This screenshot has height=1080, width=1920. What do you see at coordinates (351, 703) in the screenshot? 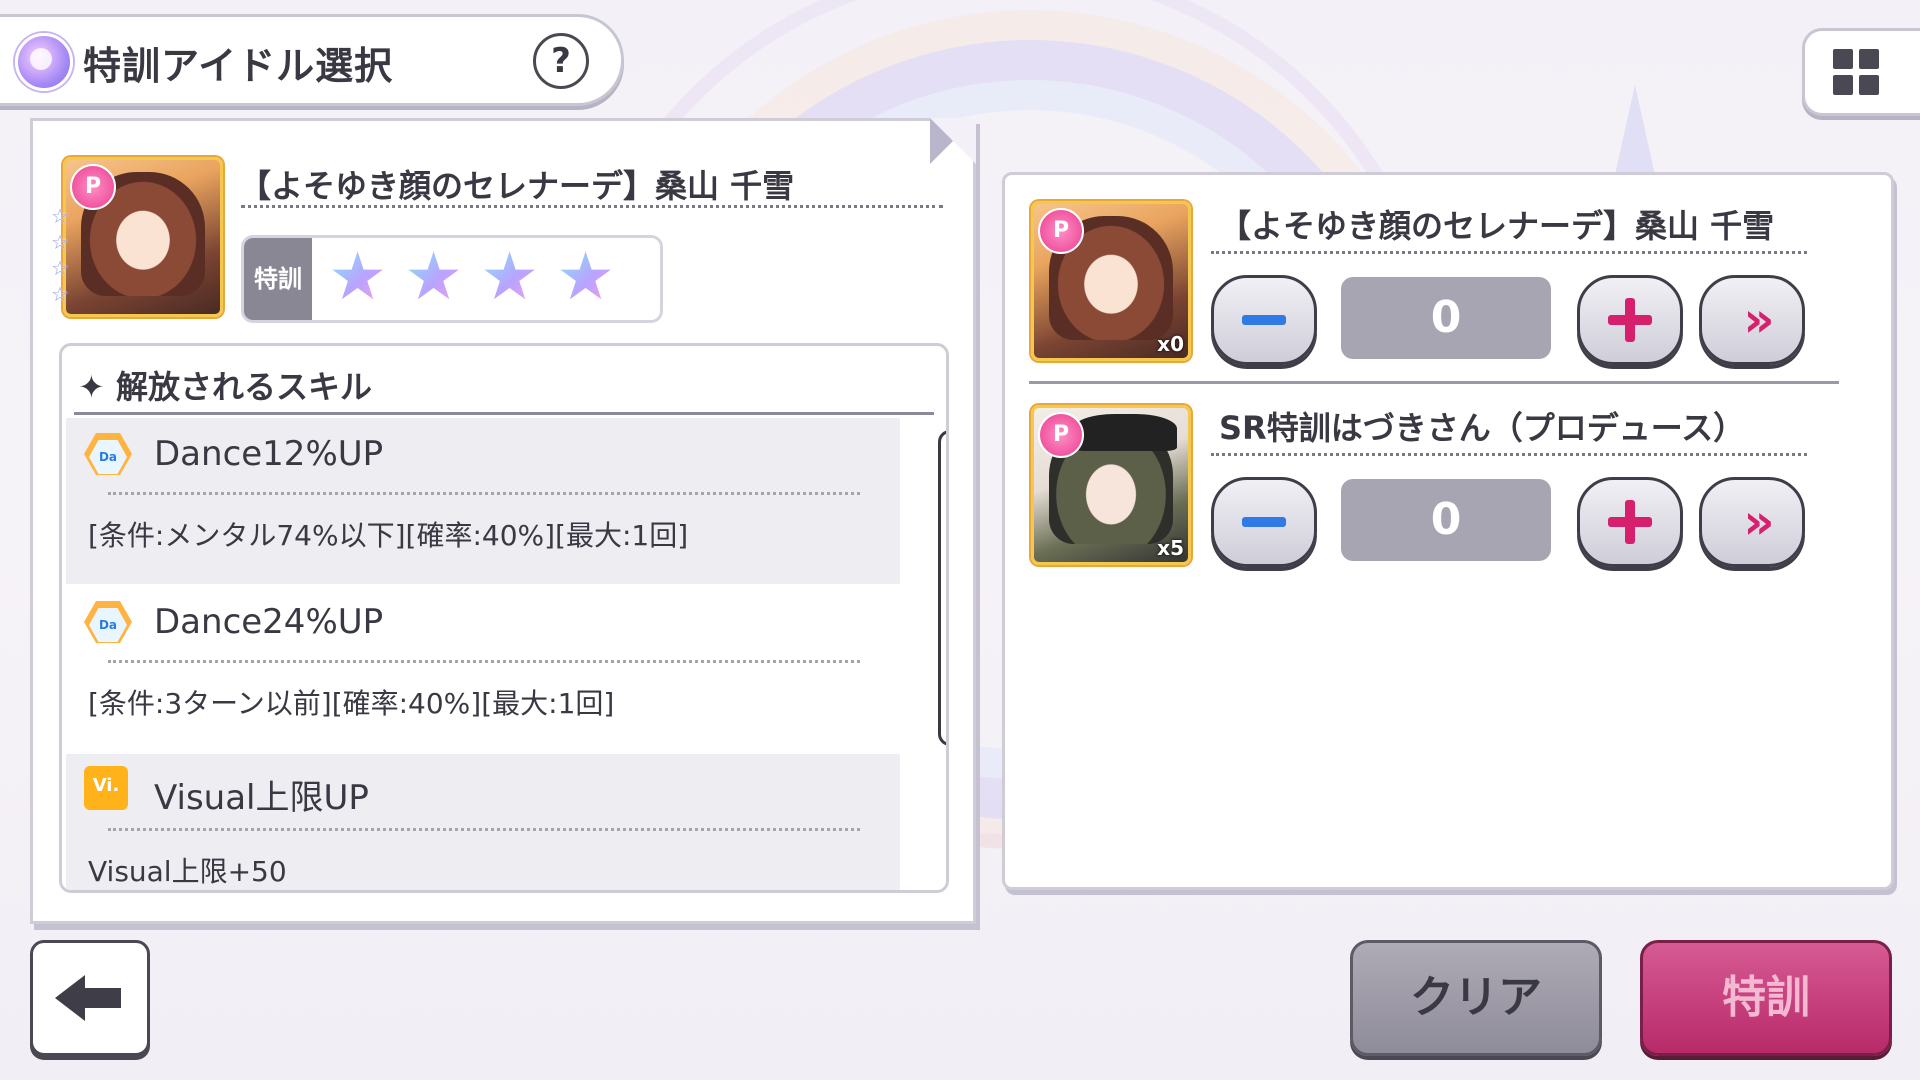
I see `skill-description: [条件:3ターン以前][確率:40%][最大:1回]` at bounding box center [351, 703].